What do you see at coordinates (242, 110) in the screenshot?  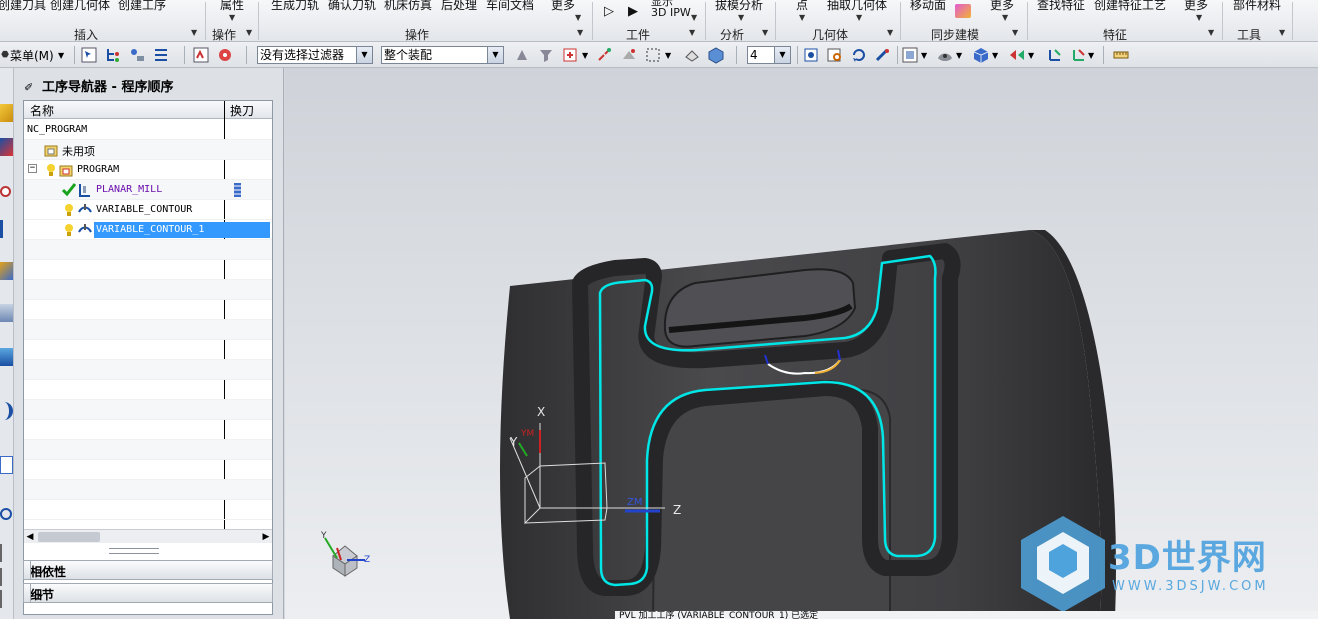 I see `column-header-tool-change: 换刀` at bounding box center [242, 110].